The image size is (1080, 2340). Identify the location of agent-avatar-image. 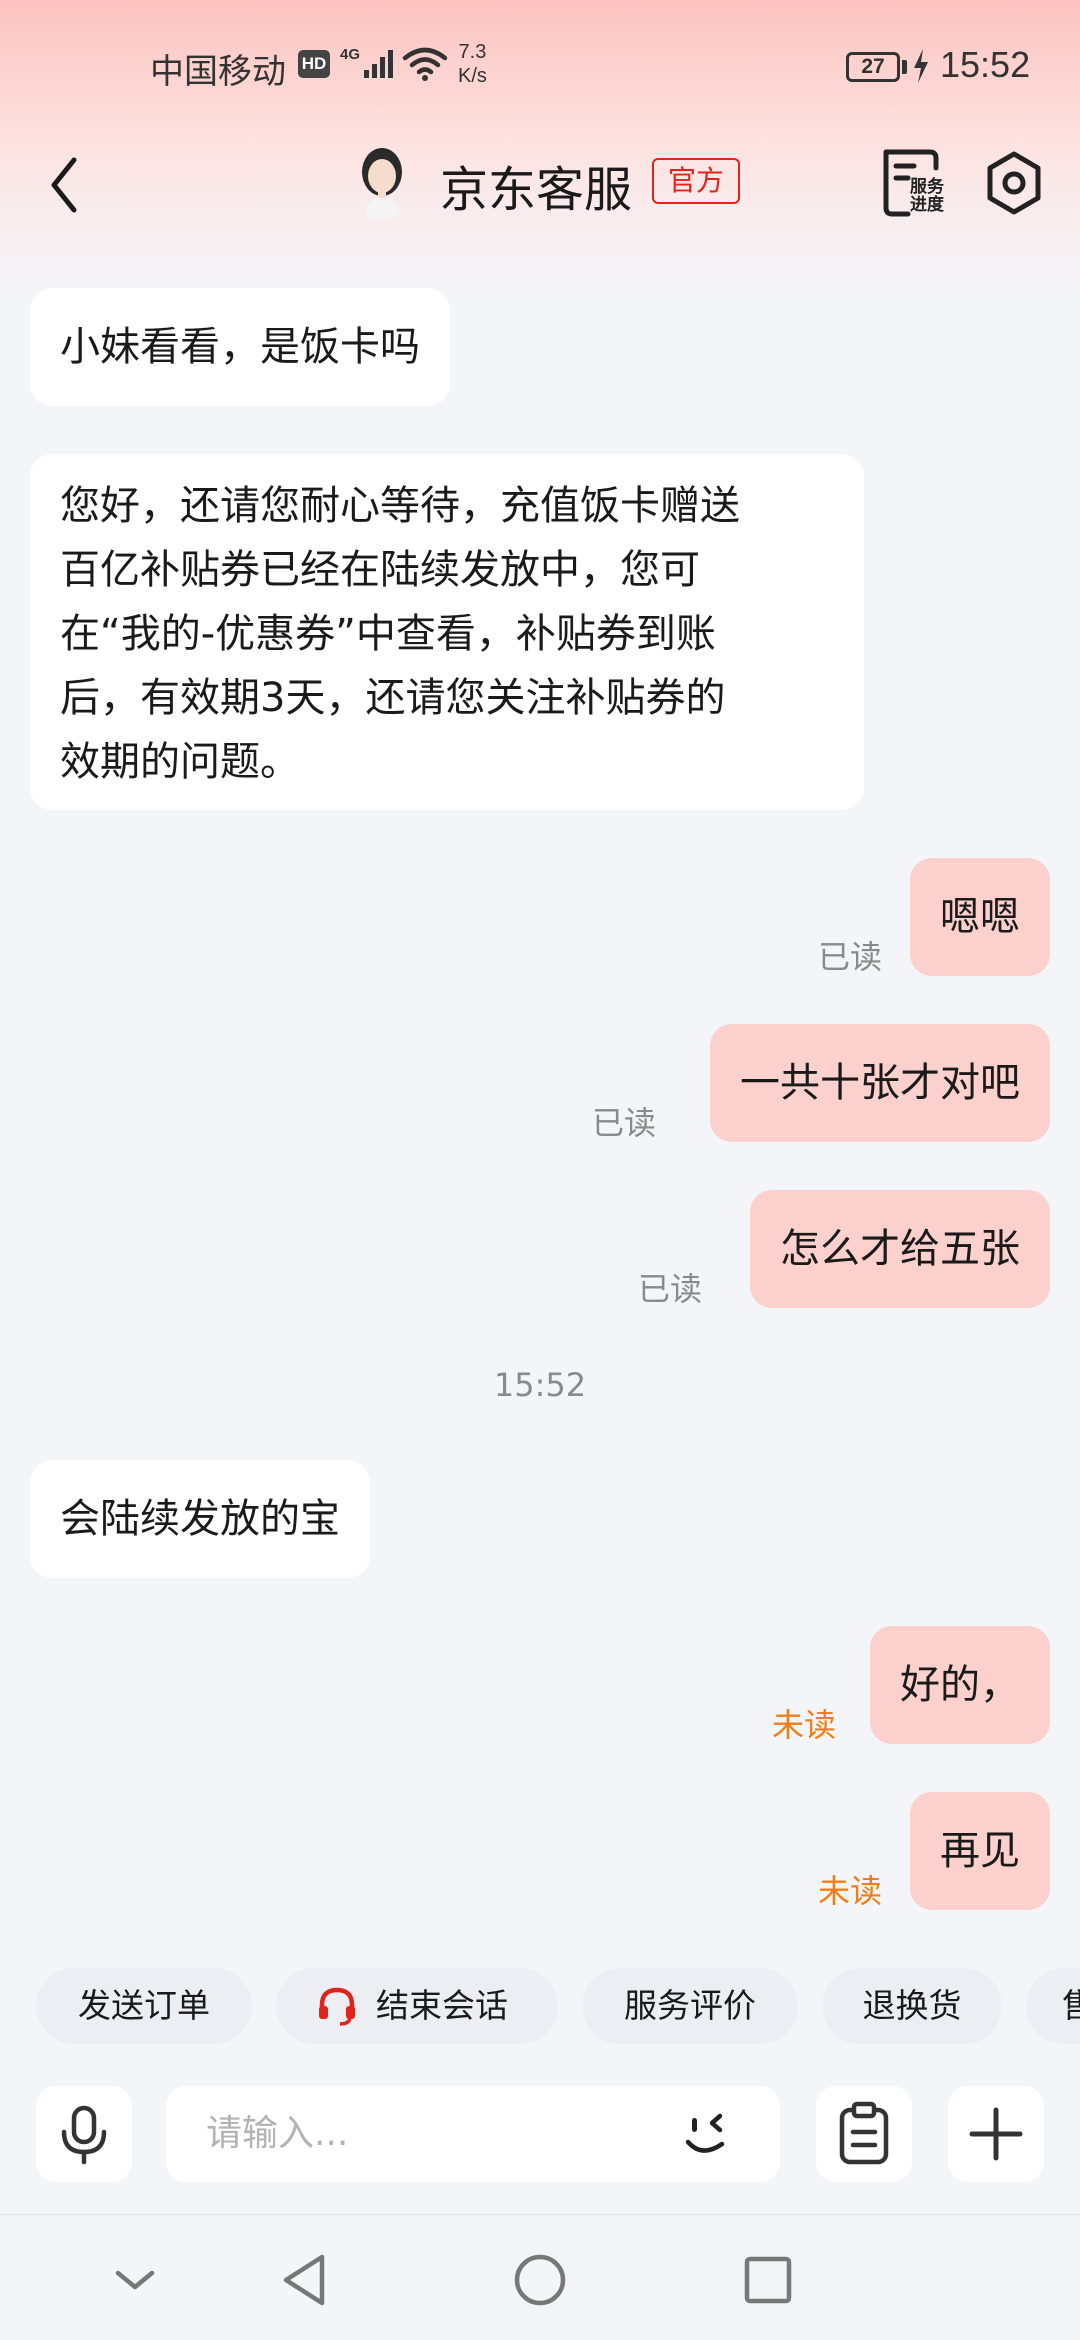
(382, 184).